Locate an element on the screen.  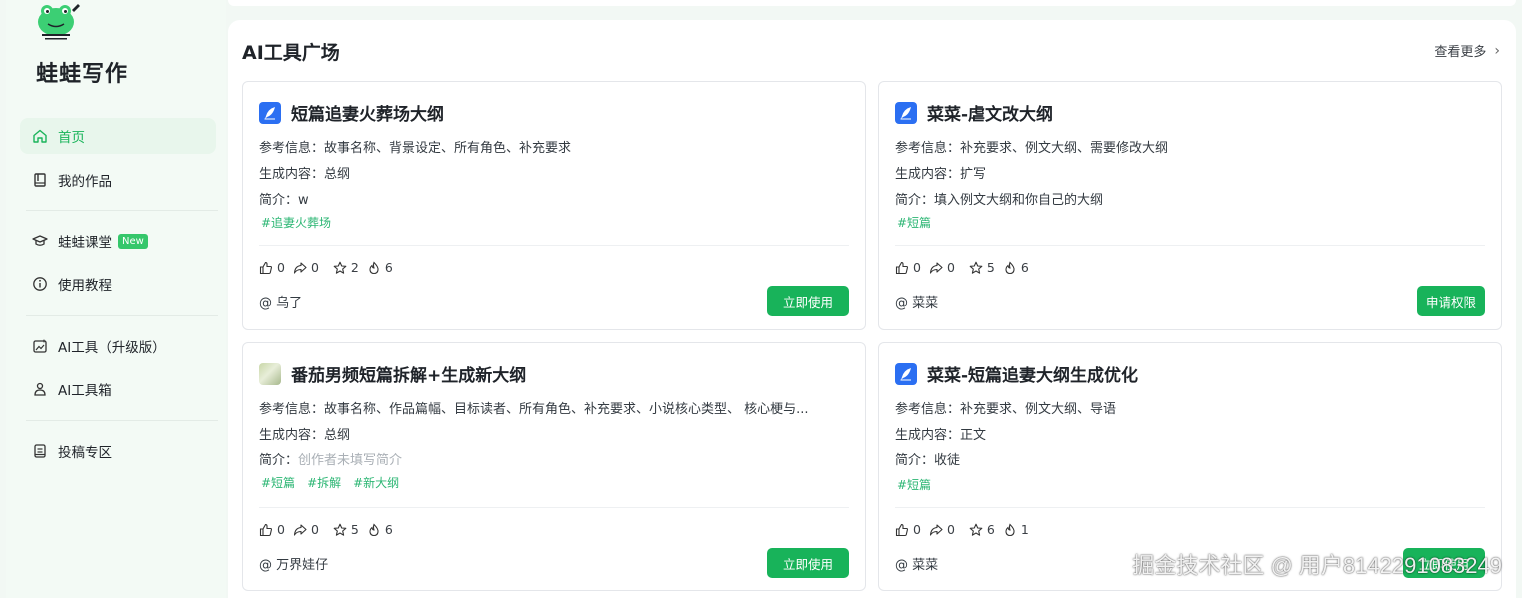
card-title: 短篇追妻火葬场大纲 is located at coordinates (367, 115).